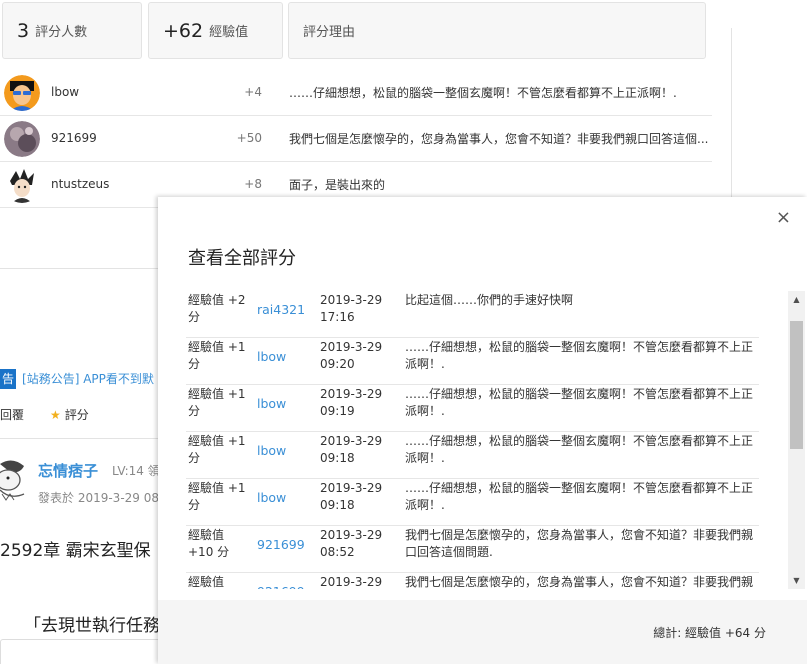  Describe the element at coordinates (497, 30) in the screenshot. I see `reason-header-box: 評分理由` at that location.